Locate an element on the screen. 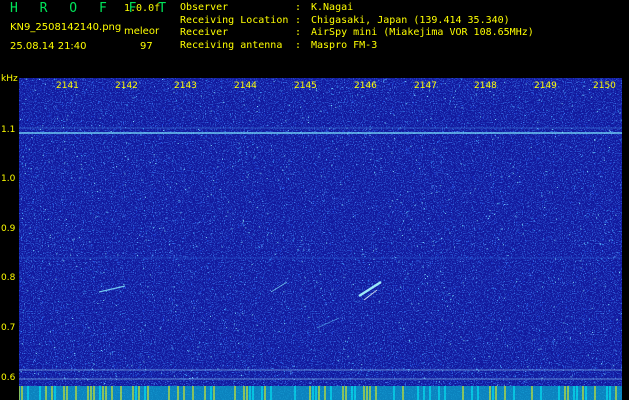 Image resolution: width=629 pixels, height=400 pixels. info-row-observer: Observer: K.Nagai is located at coordinates (357, 8).